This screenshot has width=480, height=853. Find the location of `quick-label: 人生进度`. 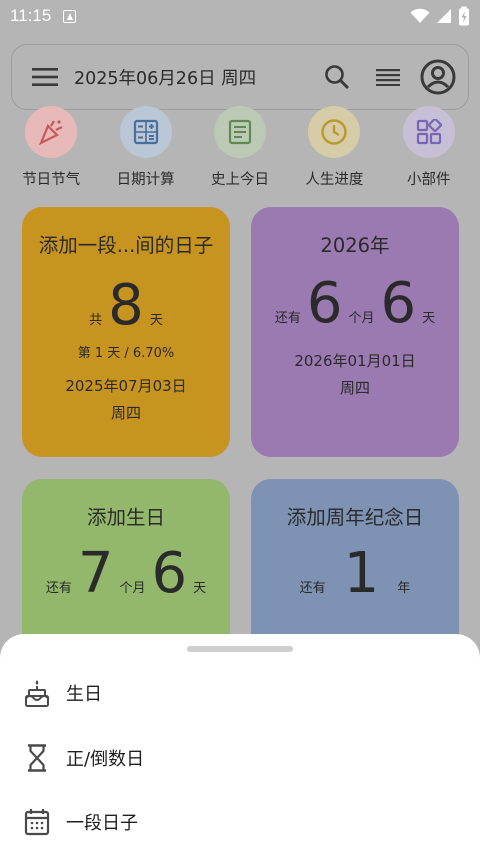

quick-label: 人生进度 is located at coordinates (334, 180).